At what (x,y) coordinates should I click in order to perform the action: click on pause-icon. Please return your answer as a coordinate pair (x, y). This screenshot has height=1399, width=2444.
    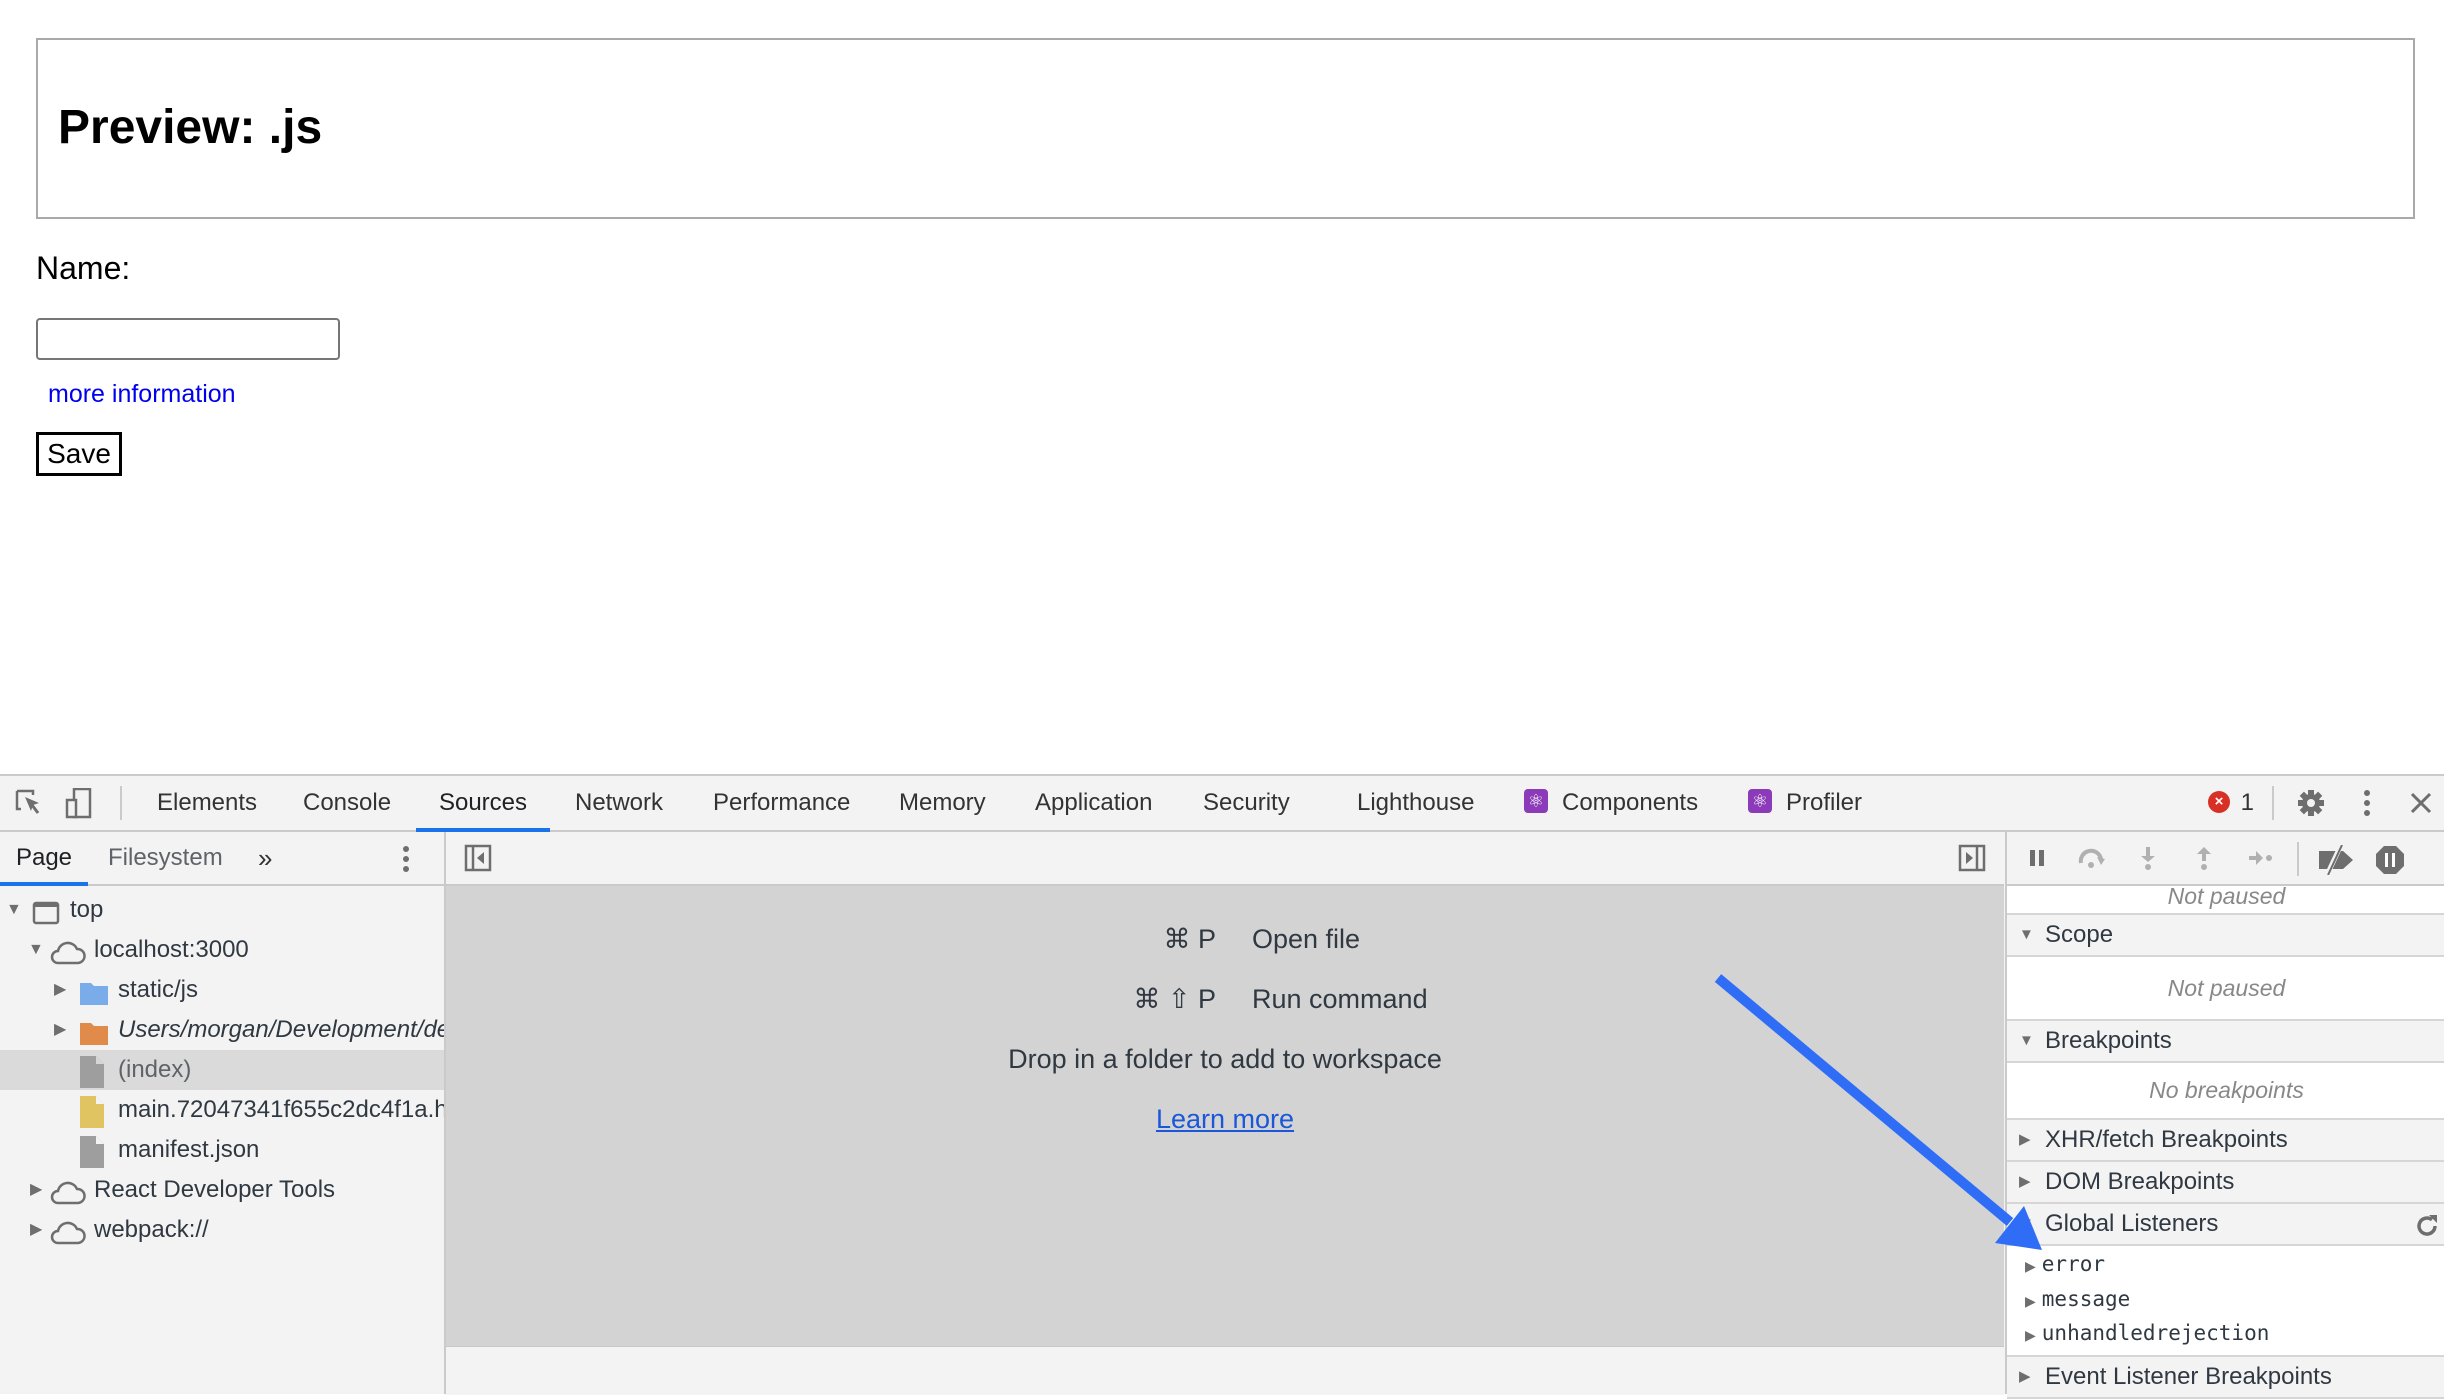
    Looking at the image, I should click on (2038, 858).